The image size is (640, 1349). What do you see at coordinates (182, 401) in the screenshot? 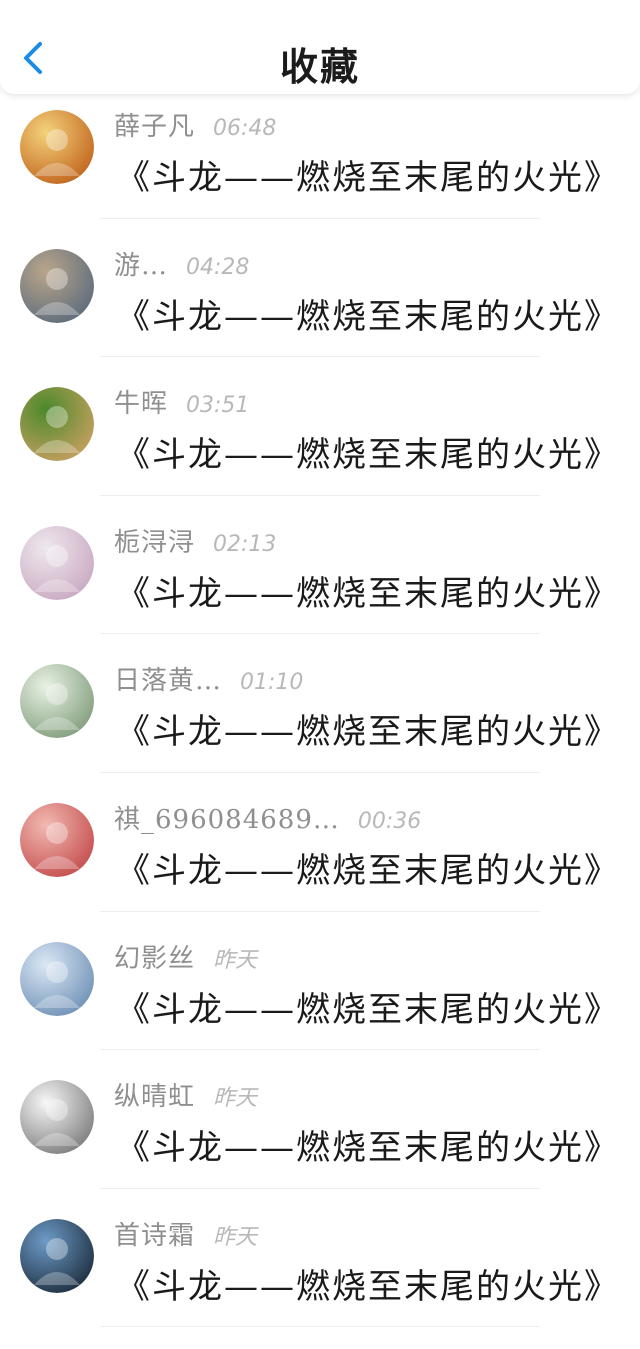
I see `item-meta: 牛晖 03:51` at bounding box center [182, 401].